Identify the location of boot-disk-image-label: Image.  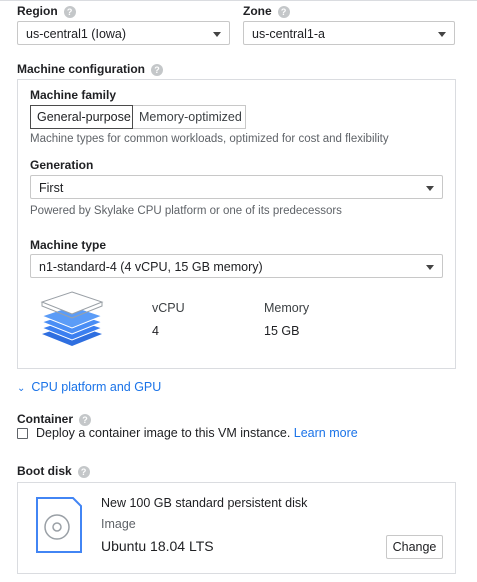
(118, 524).